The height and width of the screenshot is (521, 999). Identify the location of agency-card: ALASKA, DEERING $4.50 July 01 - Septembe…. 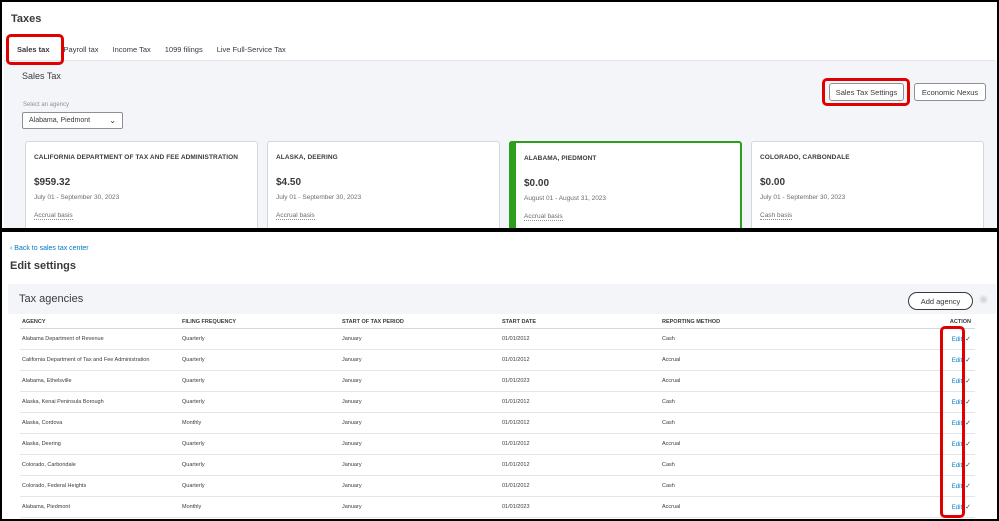
(383, 184).